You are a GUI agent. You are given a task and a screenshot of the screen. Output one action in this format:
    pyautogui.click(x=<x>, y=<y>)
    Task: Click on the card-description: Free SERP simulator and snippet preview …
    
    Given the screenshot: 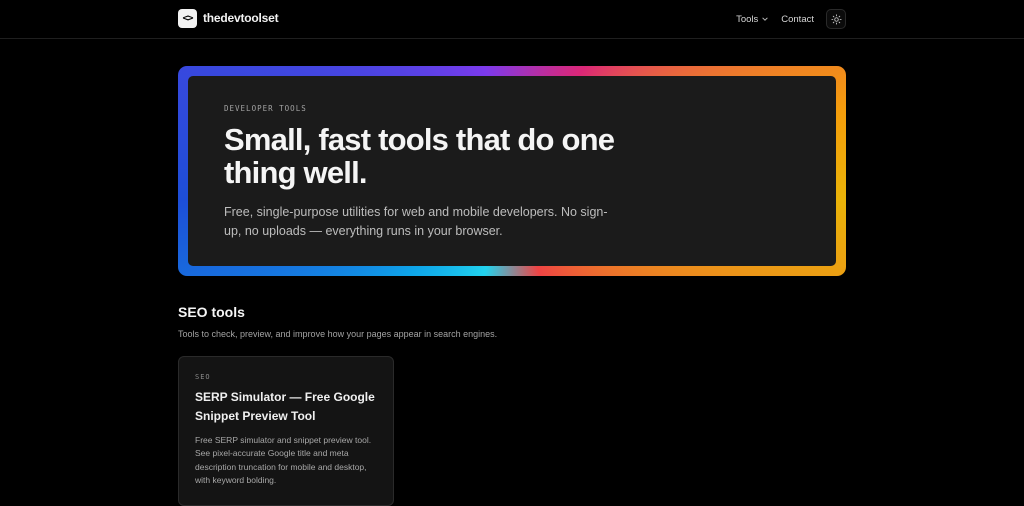 What is the action you would take?
    pyautogui.click(x=283, y=460)
    